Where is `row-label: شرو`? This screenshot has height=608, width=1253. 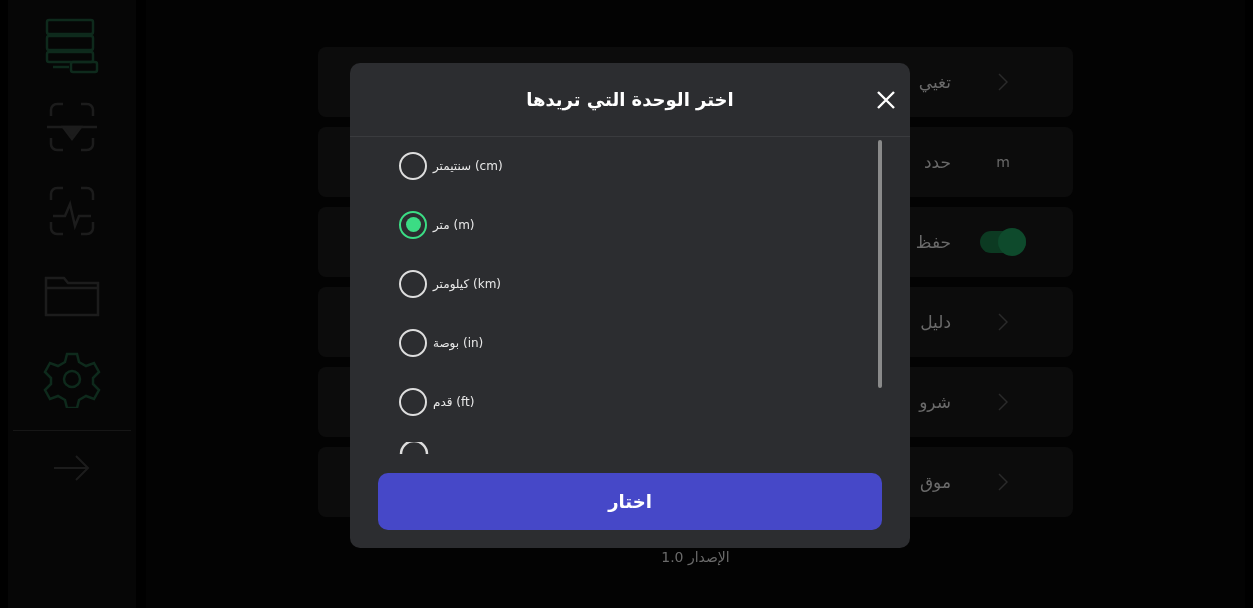
row-label: شرو is located at coordinates (935, 402).